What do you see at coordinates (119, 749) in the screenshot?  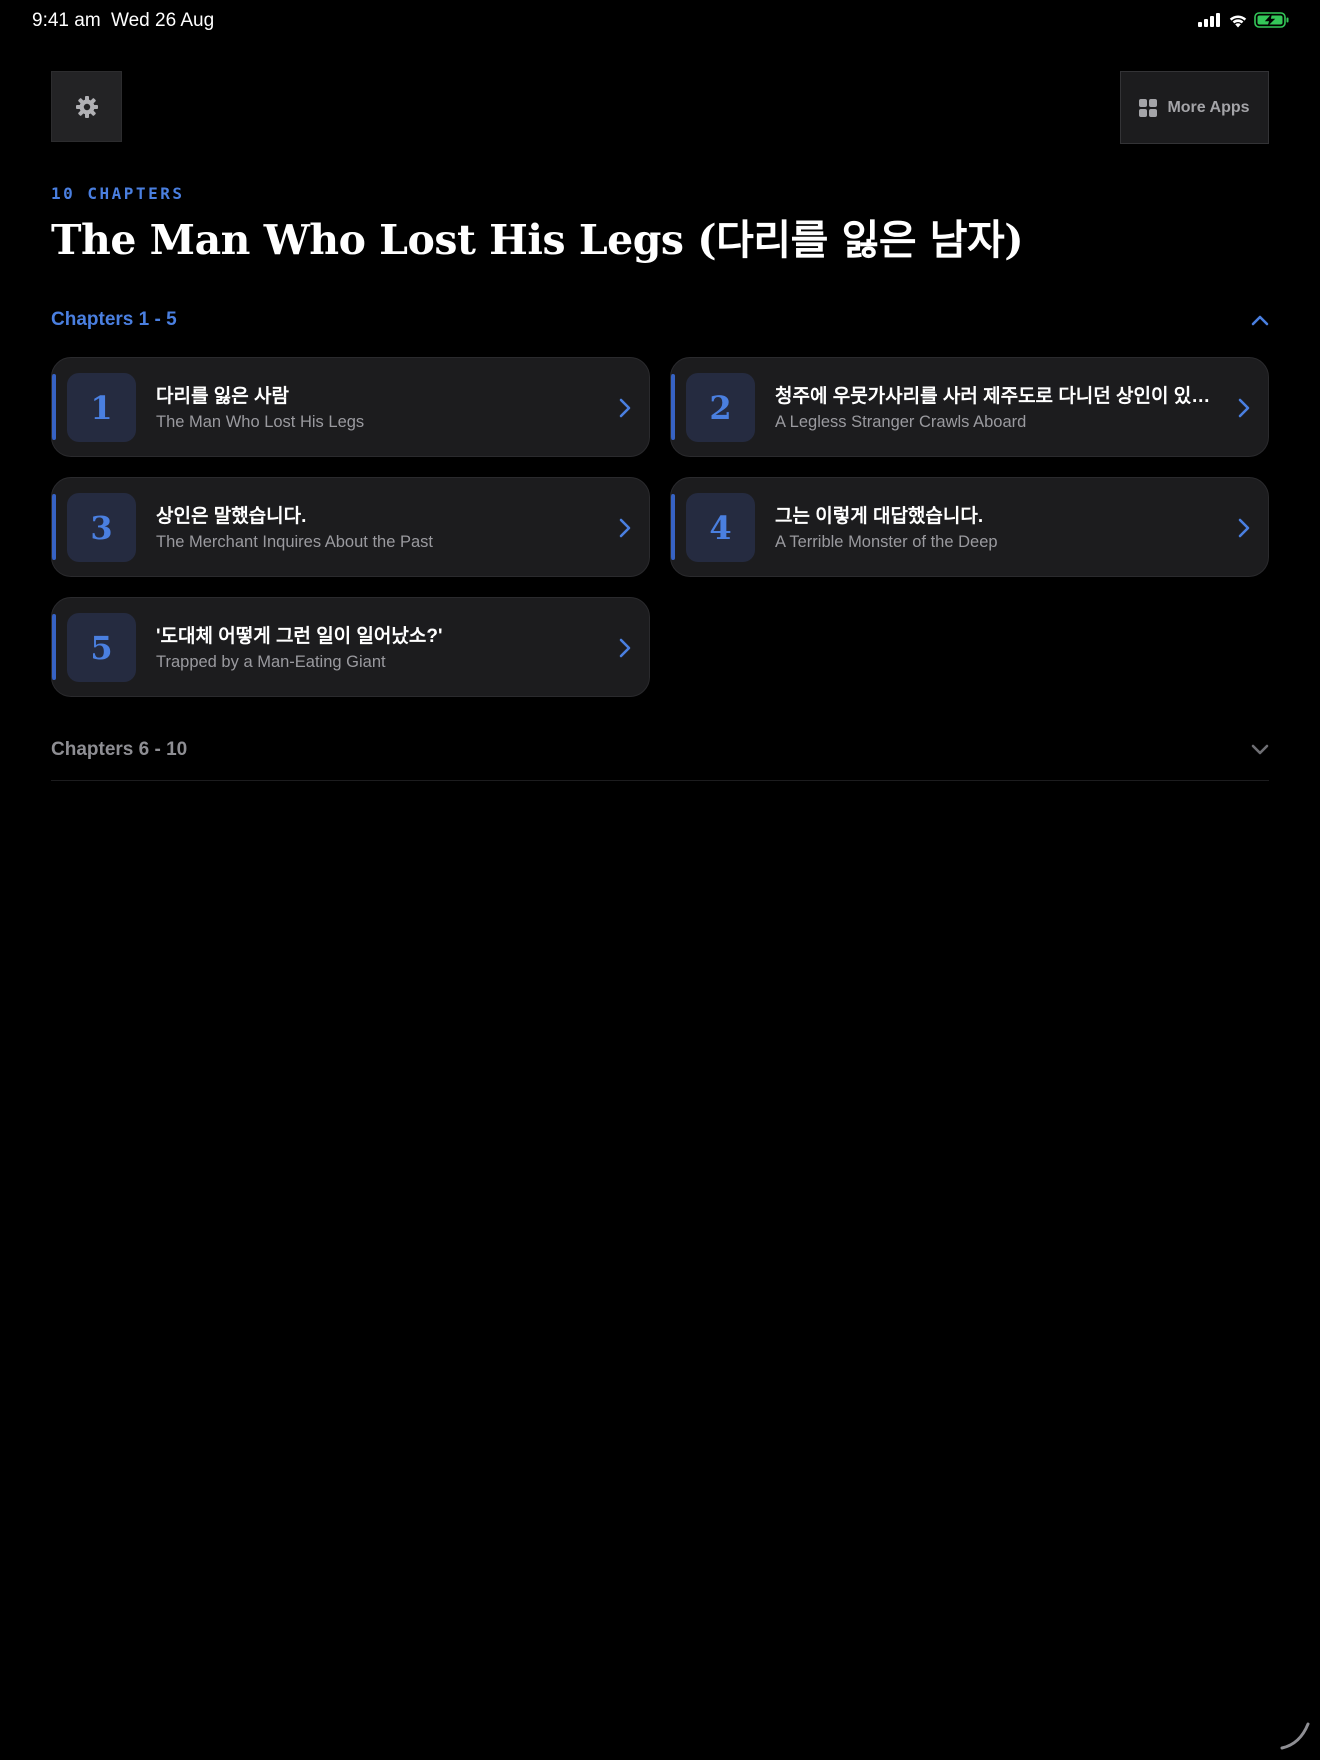 I see `section-label: Chapters 6 - 10` at bounding box center [119, 749].